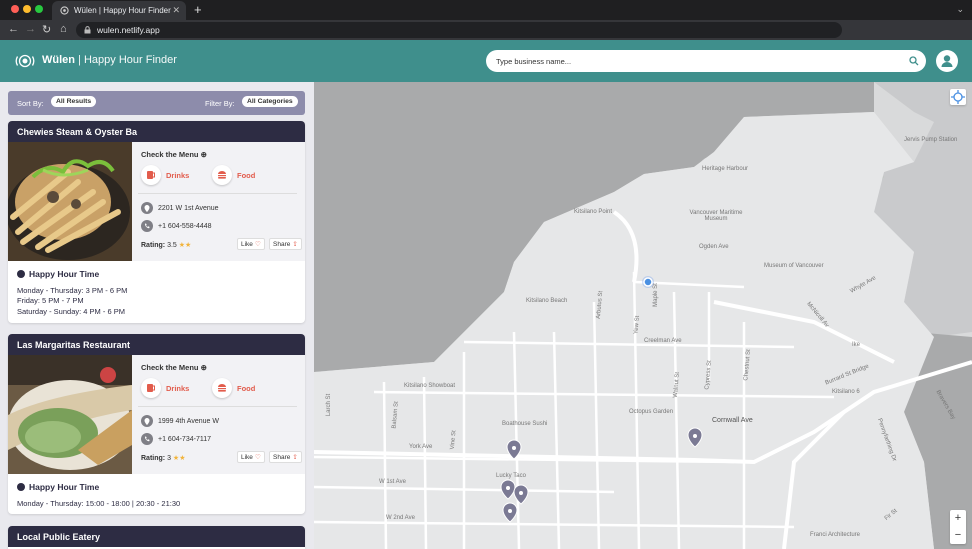 This screenshot has height=549, width=972. What do you see at coordinates (122, 10) in the screenshot?
I see `tab-title: Wülen | Happy Hour Finder` at bounding box center [122, 10].